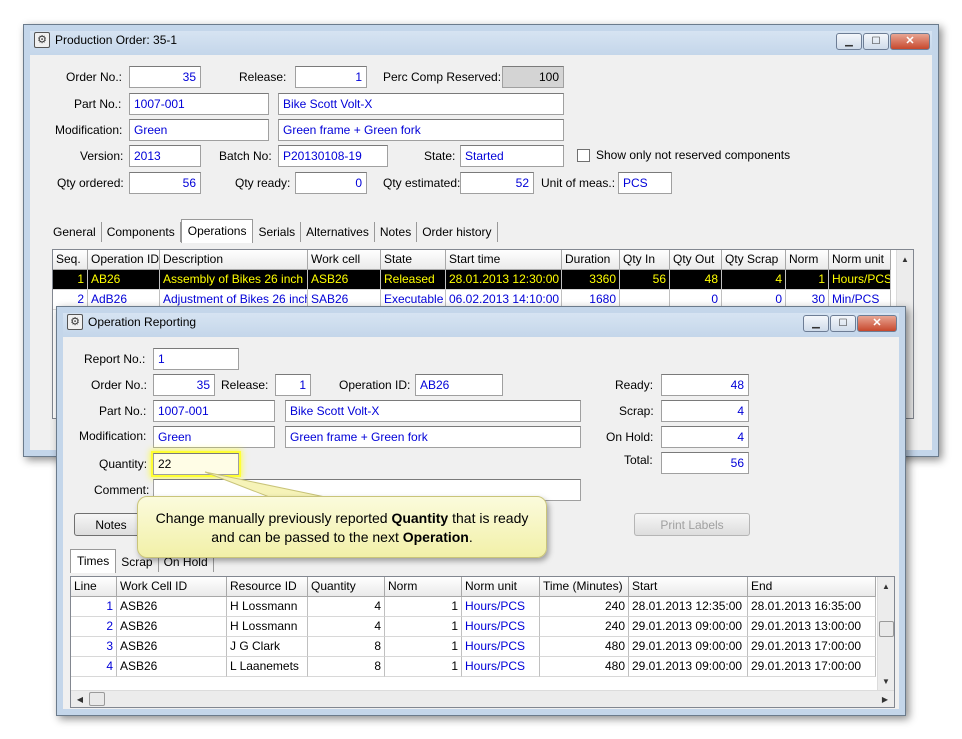 This screenshot has width=962, height=739. What do you see at coordinates (423, 667) in the screenshot?
I see `cell-norm: 1` at bounding box center [423, 667].